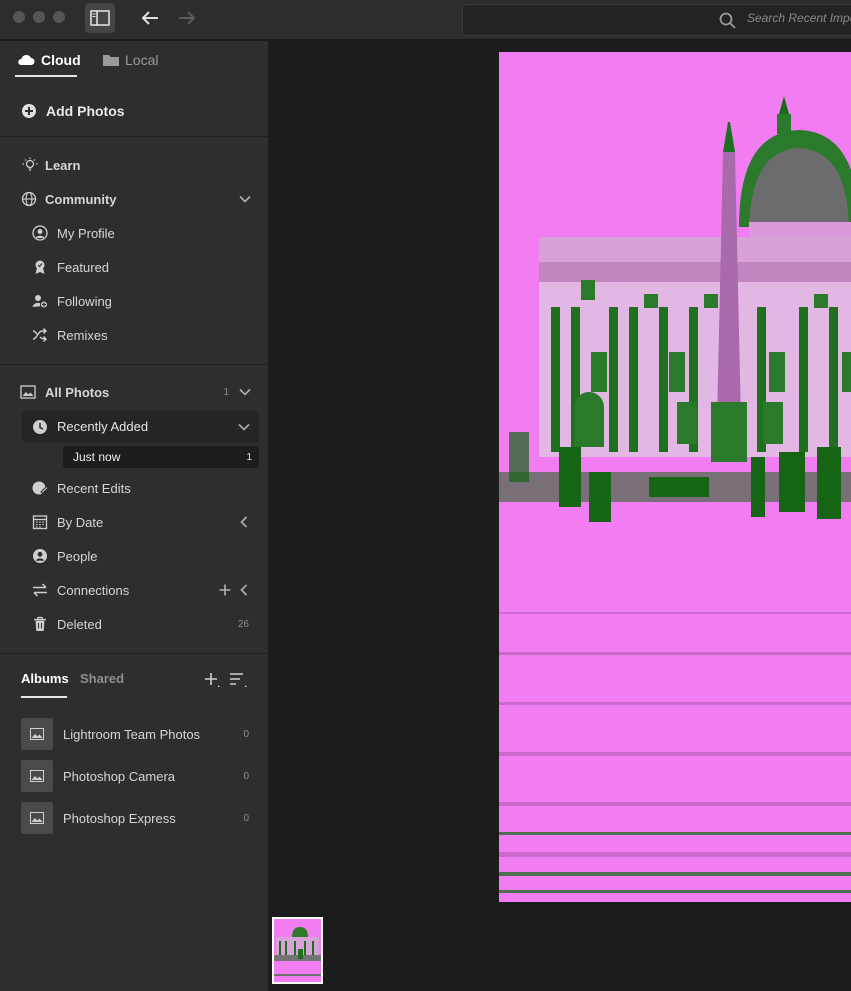 Image resolution: width=851 pixels, height=991 pixels. I want to click on sidebar-item-community: Community, so click(134, 199).